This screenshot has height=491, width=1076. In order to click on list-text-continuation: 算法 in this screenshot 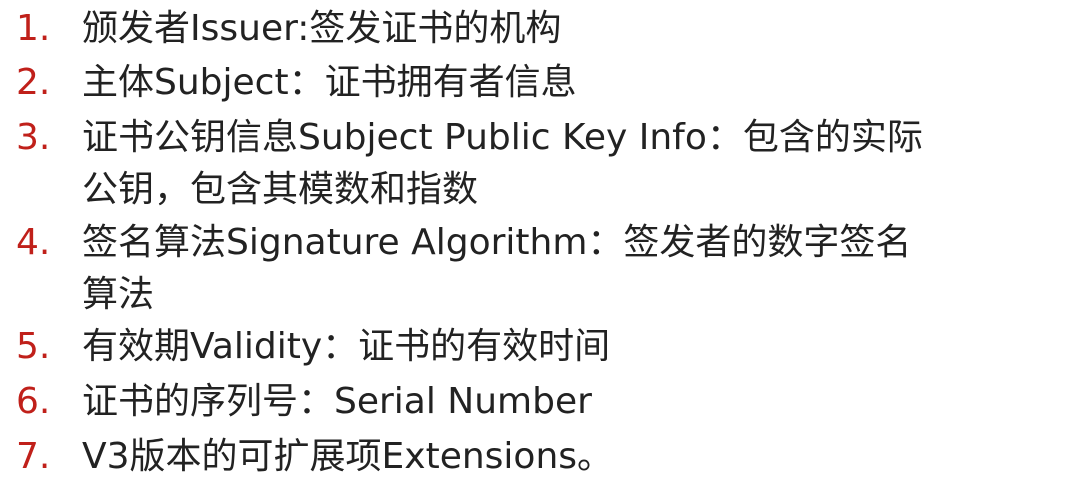, I will do `click(118, 294)`.